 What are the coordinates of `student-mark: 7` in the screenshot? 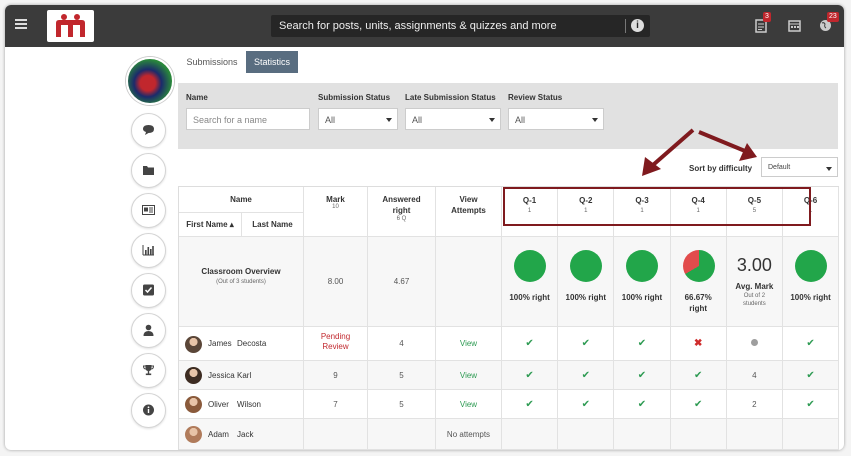 It's located at (336, 404).